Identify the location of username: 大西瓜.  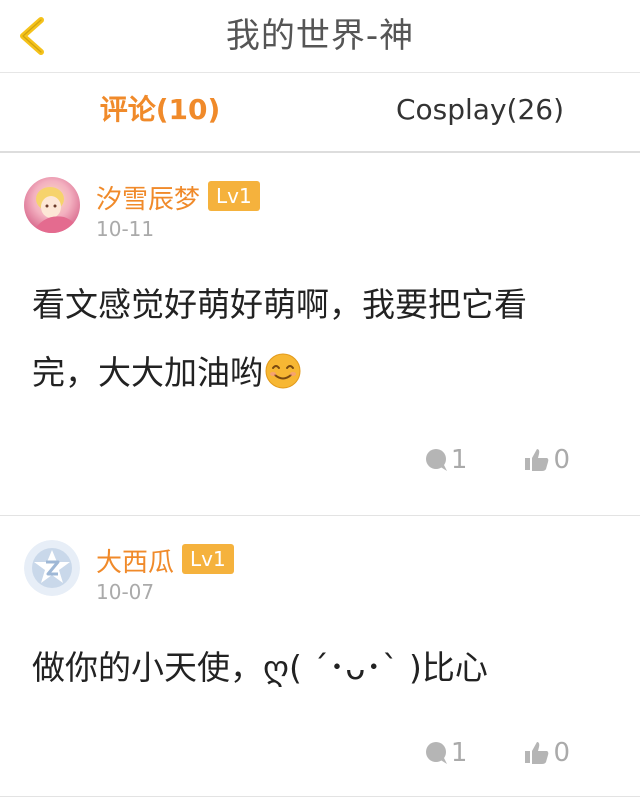
(135, 560).